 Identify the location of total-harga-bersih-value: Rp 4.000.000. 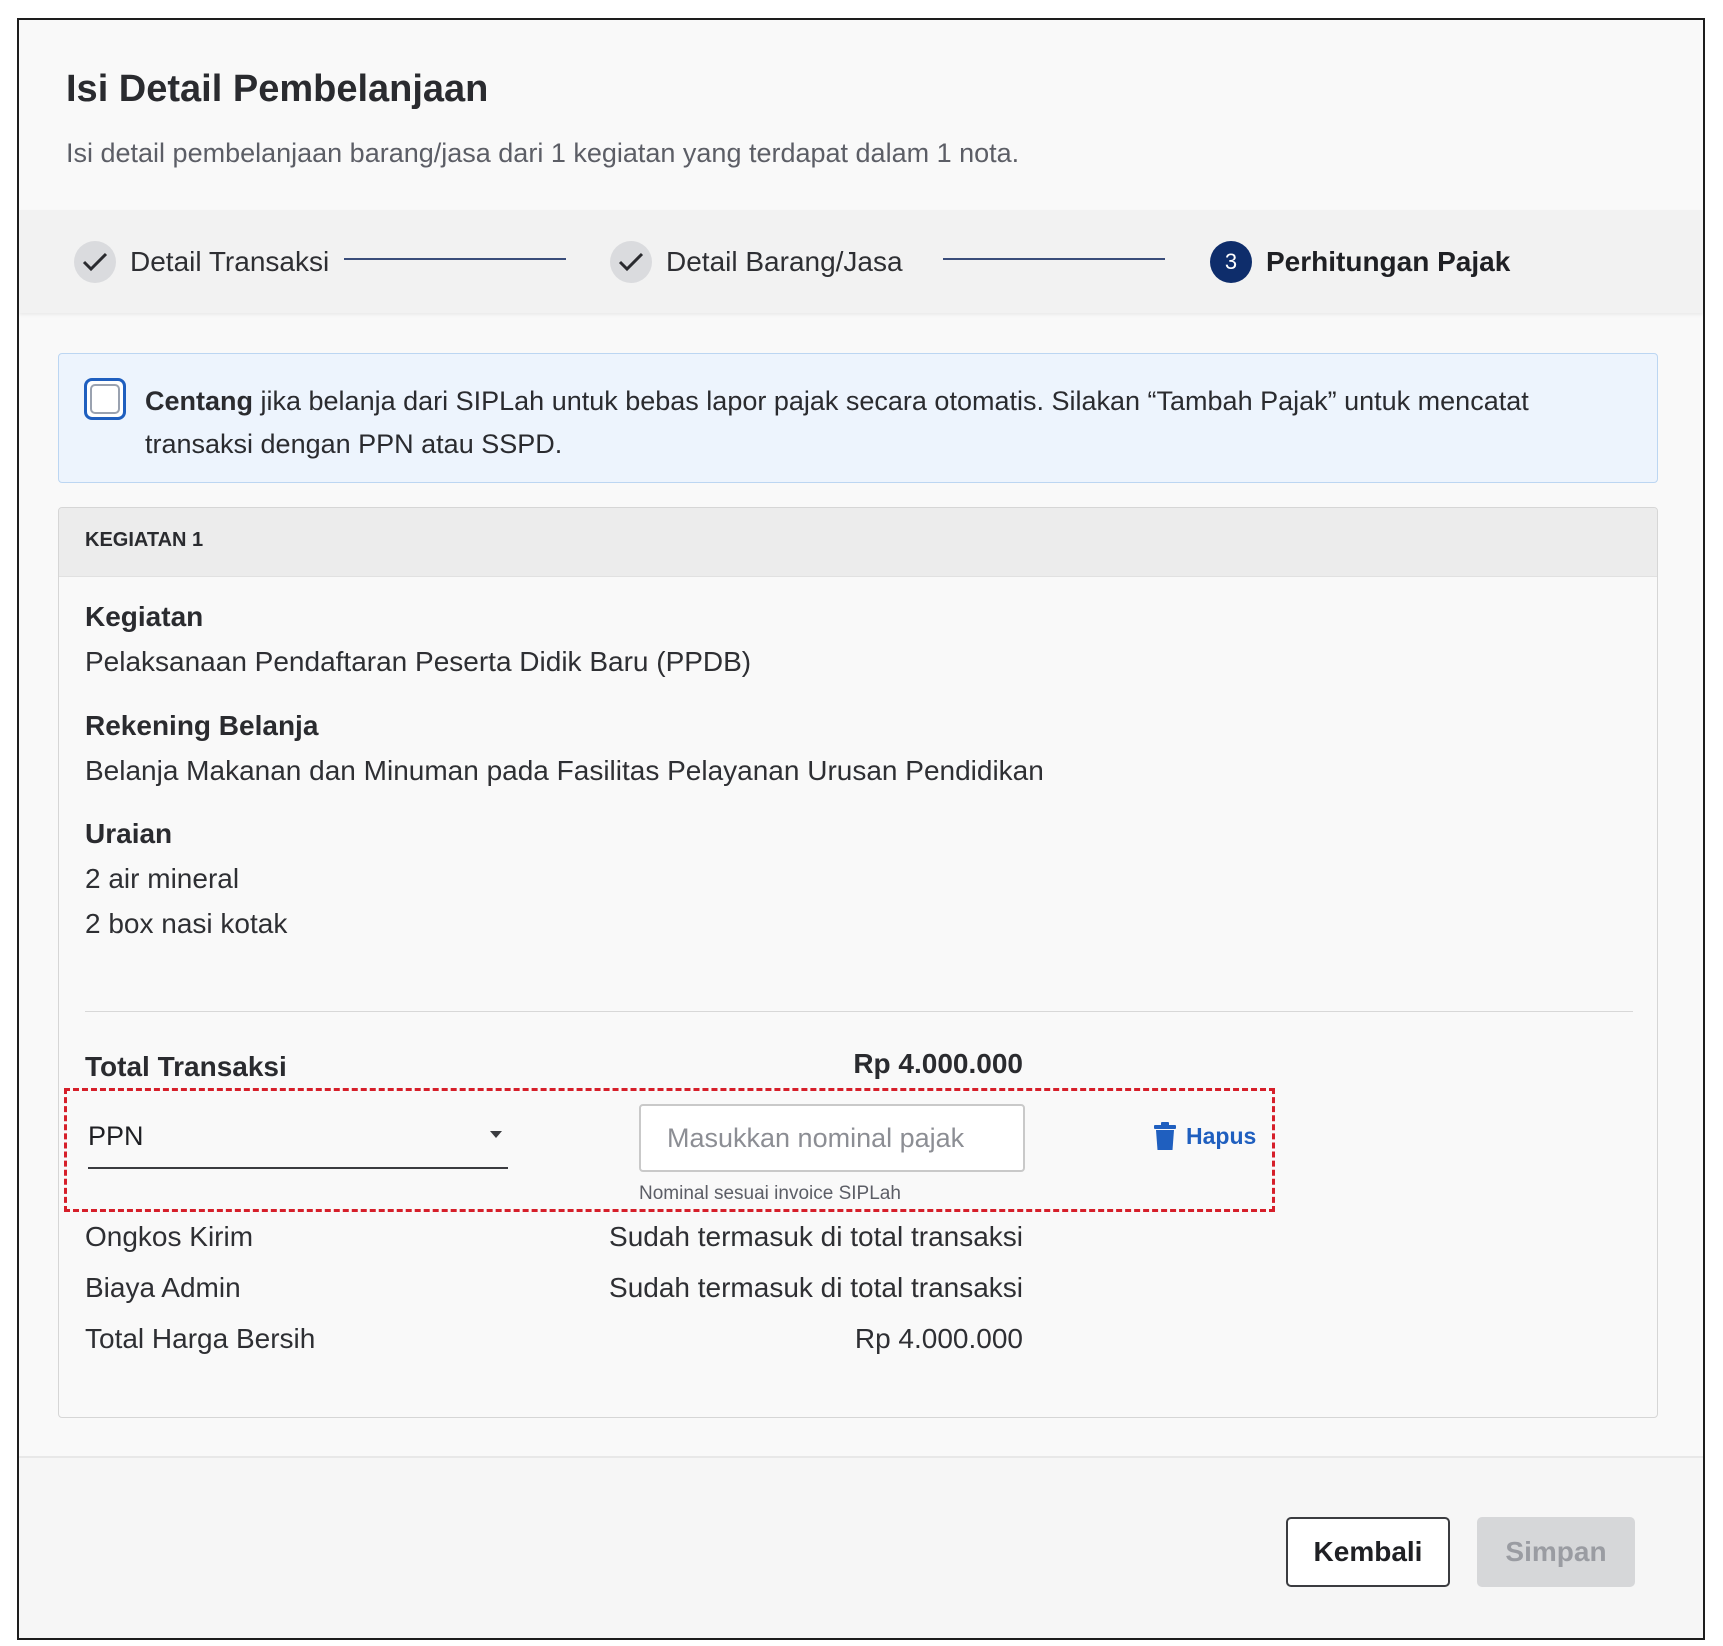
(938, 1338).